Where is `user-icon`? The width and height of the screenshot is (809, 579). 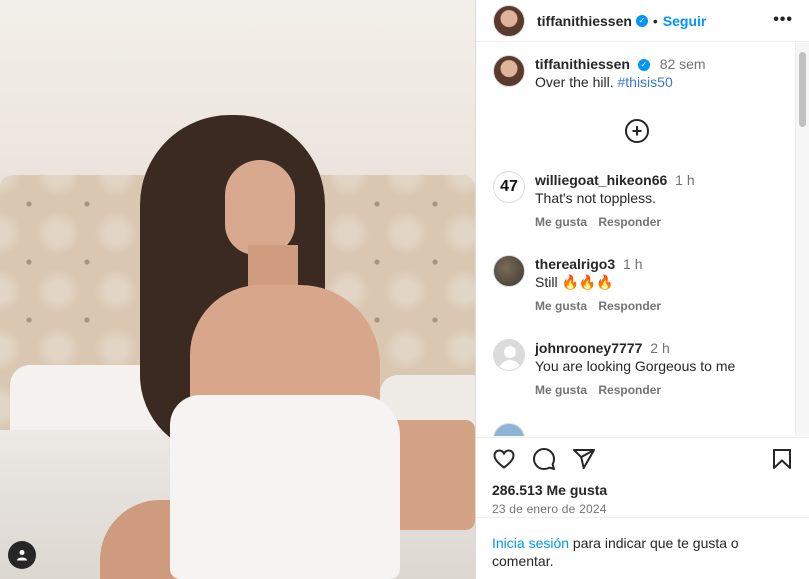 user-icon is located at coordinates (22, 555).